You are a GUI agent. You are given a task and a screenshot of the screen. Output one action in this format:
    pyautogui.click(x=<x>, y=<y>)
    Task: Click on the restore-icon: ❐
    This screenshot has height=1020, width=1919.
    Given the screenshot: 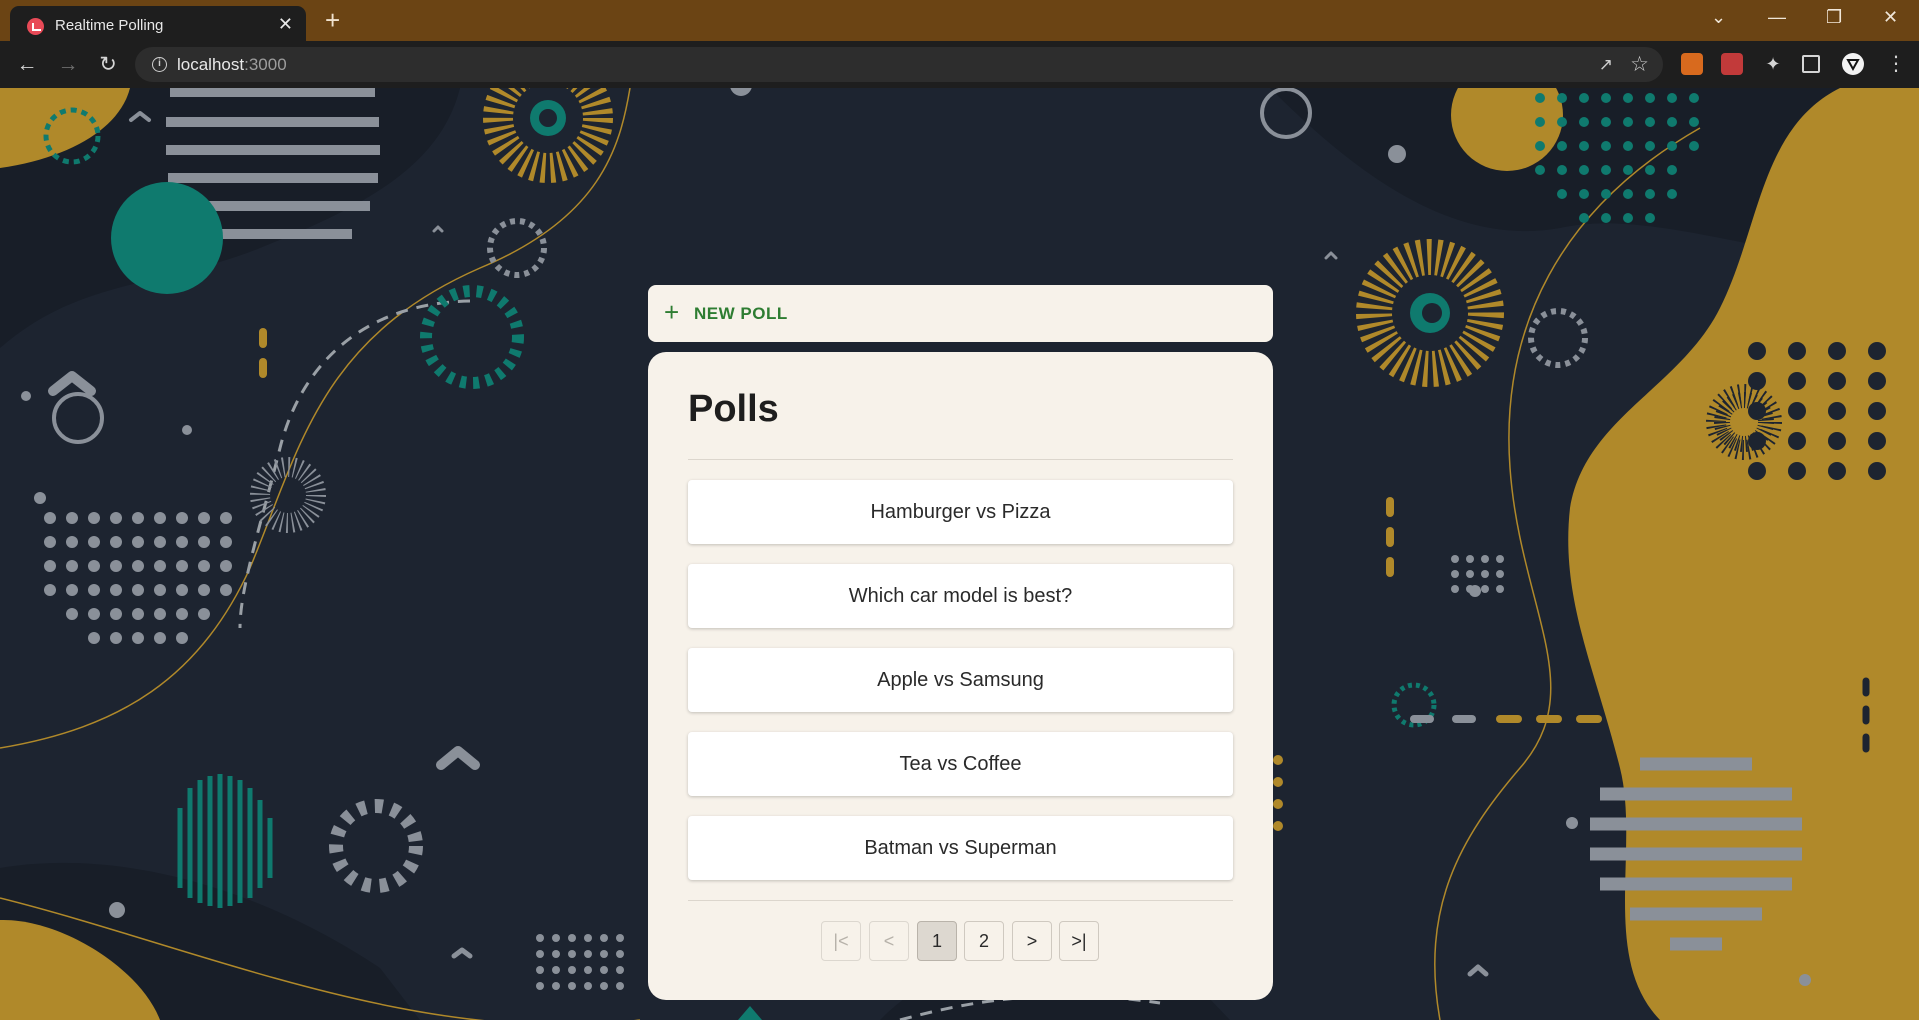 What is the action you would take?
    pyautogui.click(x=1834, y=17)
    